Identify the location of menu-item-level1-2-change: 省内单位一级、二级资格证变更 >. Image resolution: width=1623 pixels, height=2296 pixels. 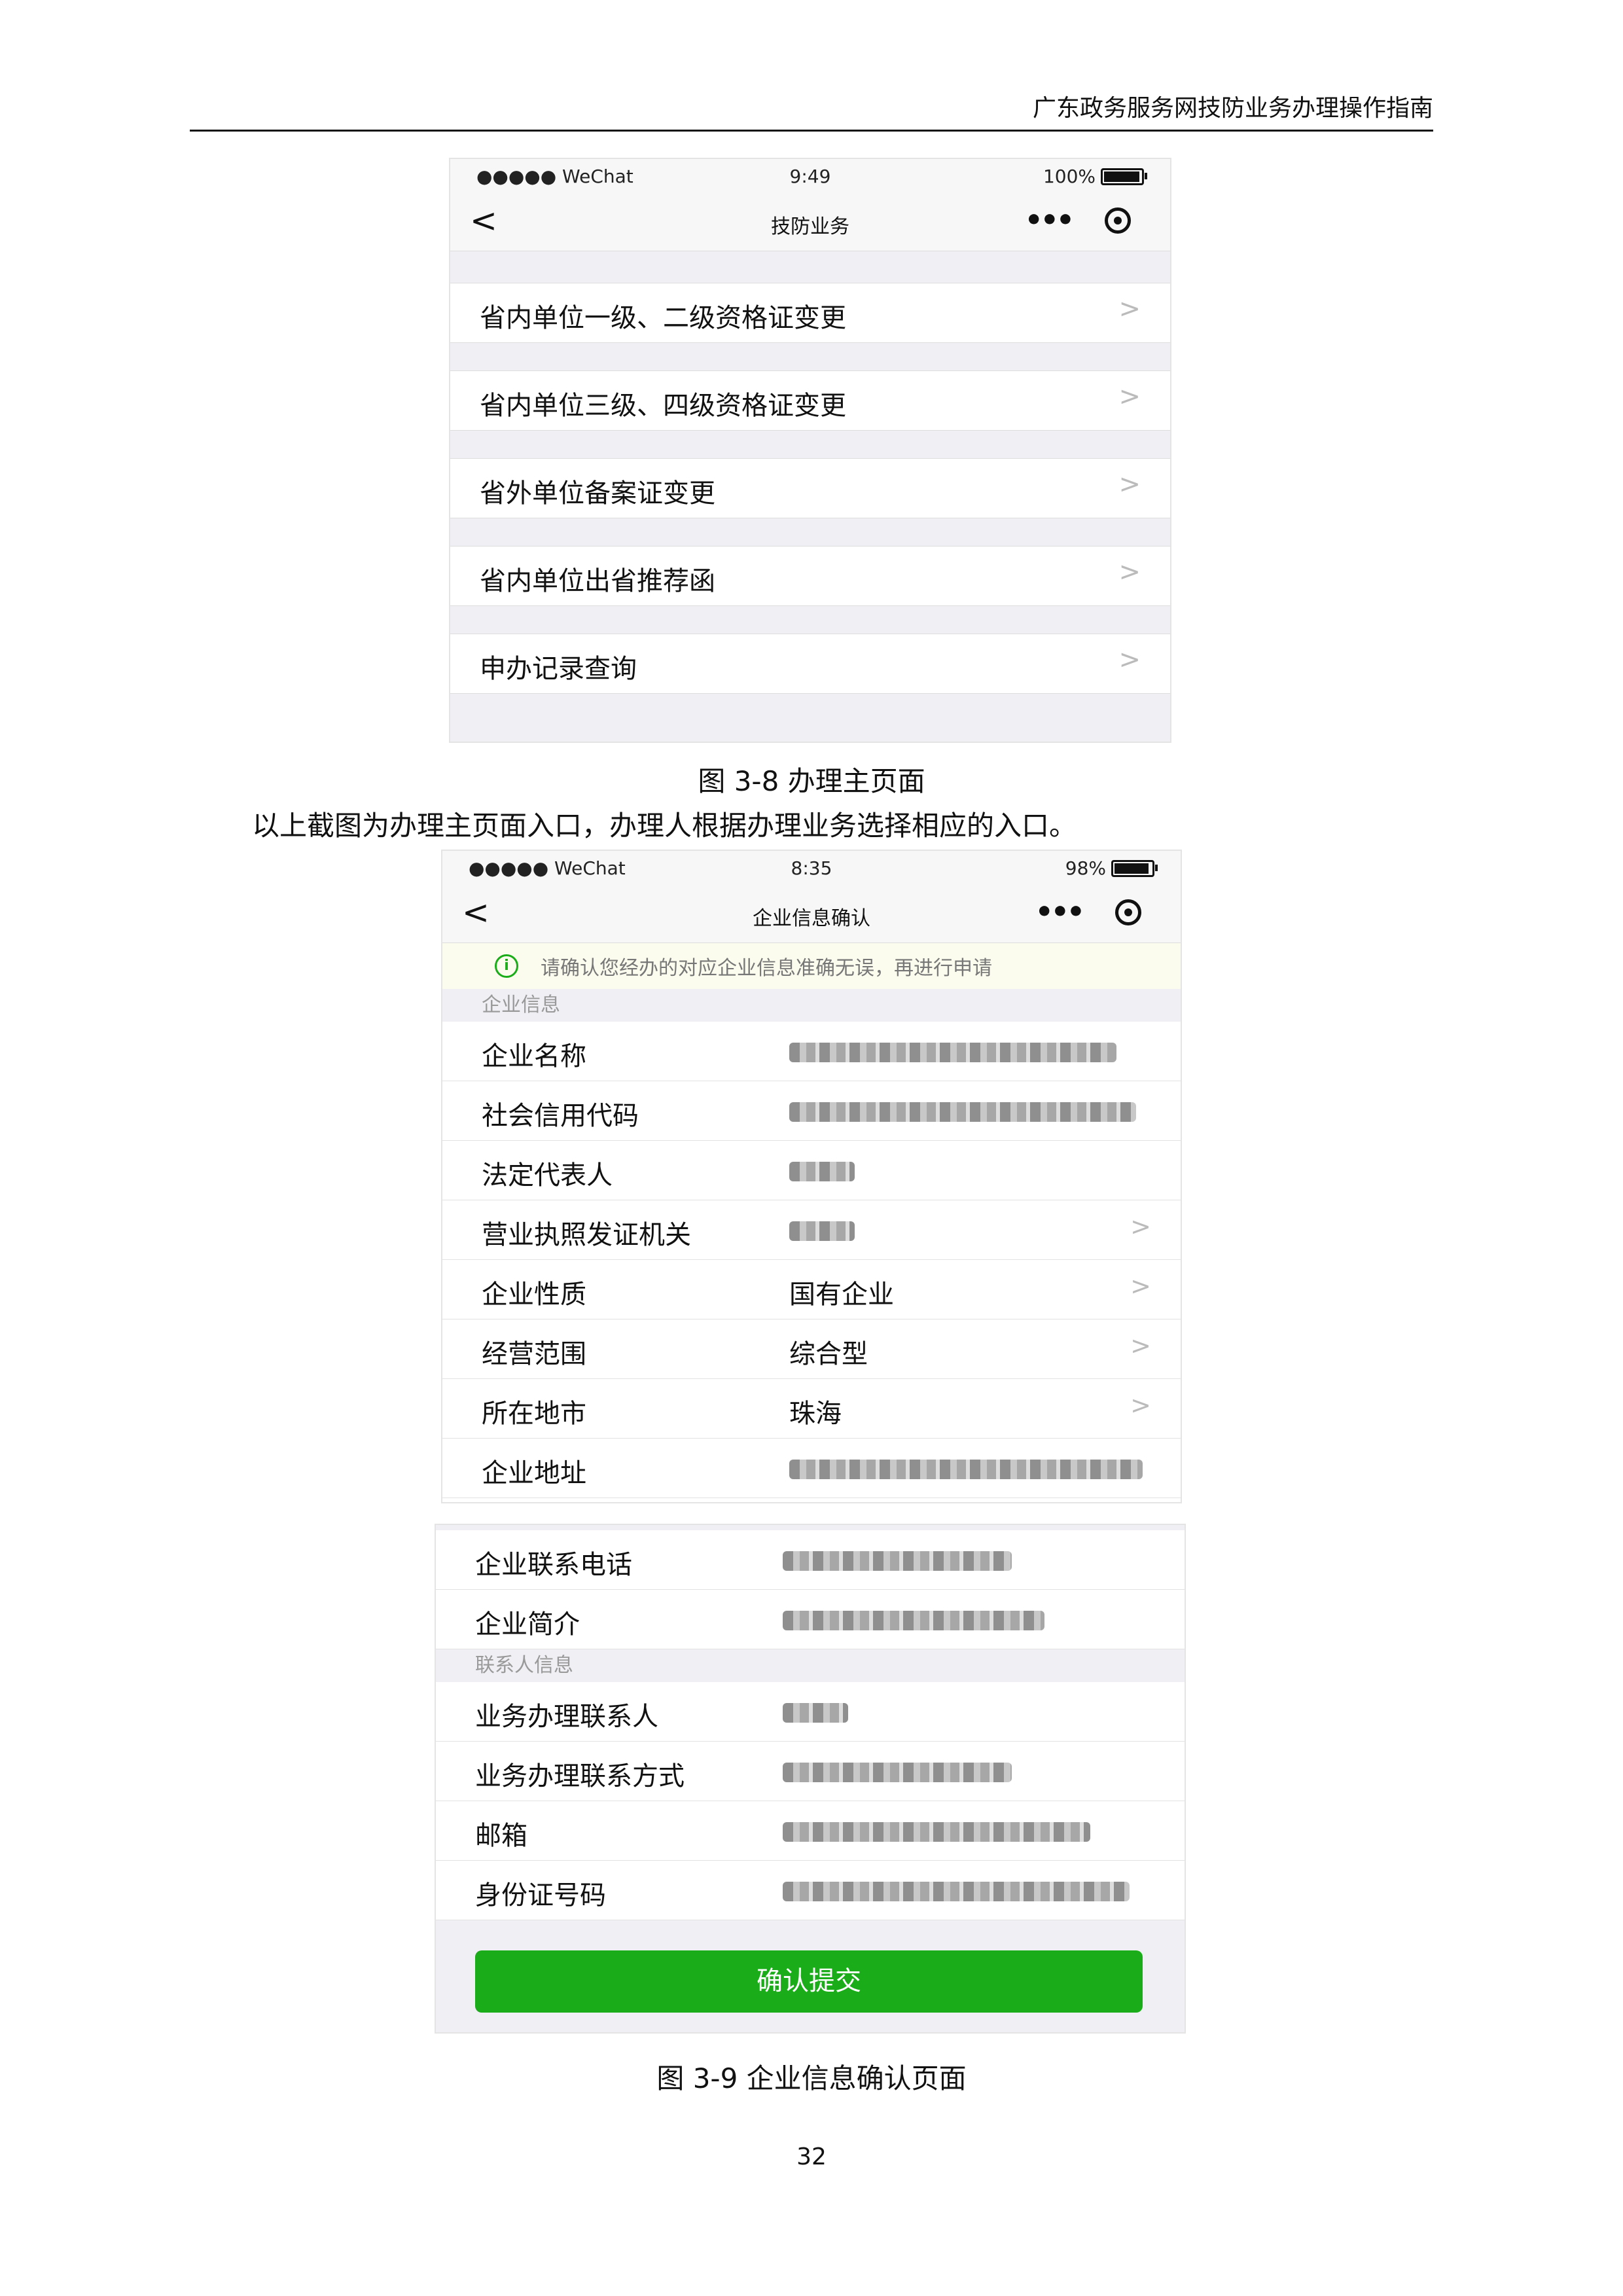
(810, 313).